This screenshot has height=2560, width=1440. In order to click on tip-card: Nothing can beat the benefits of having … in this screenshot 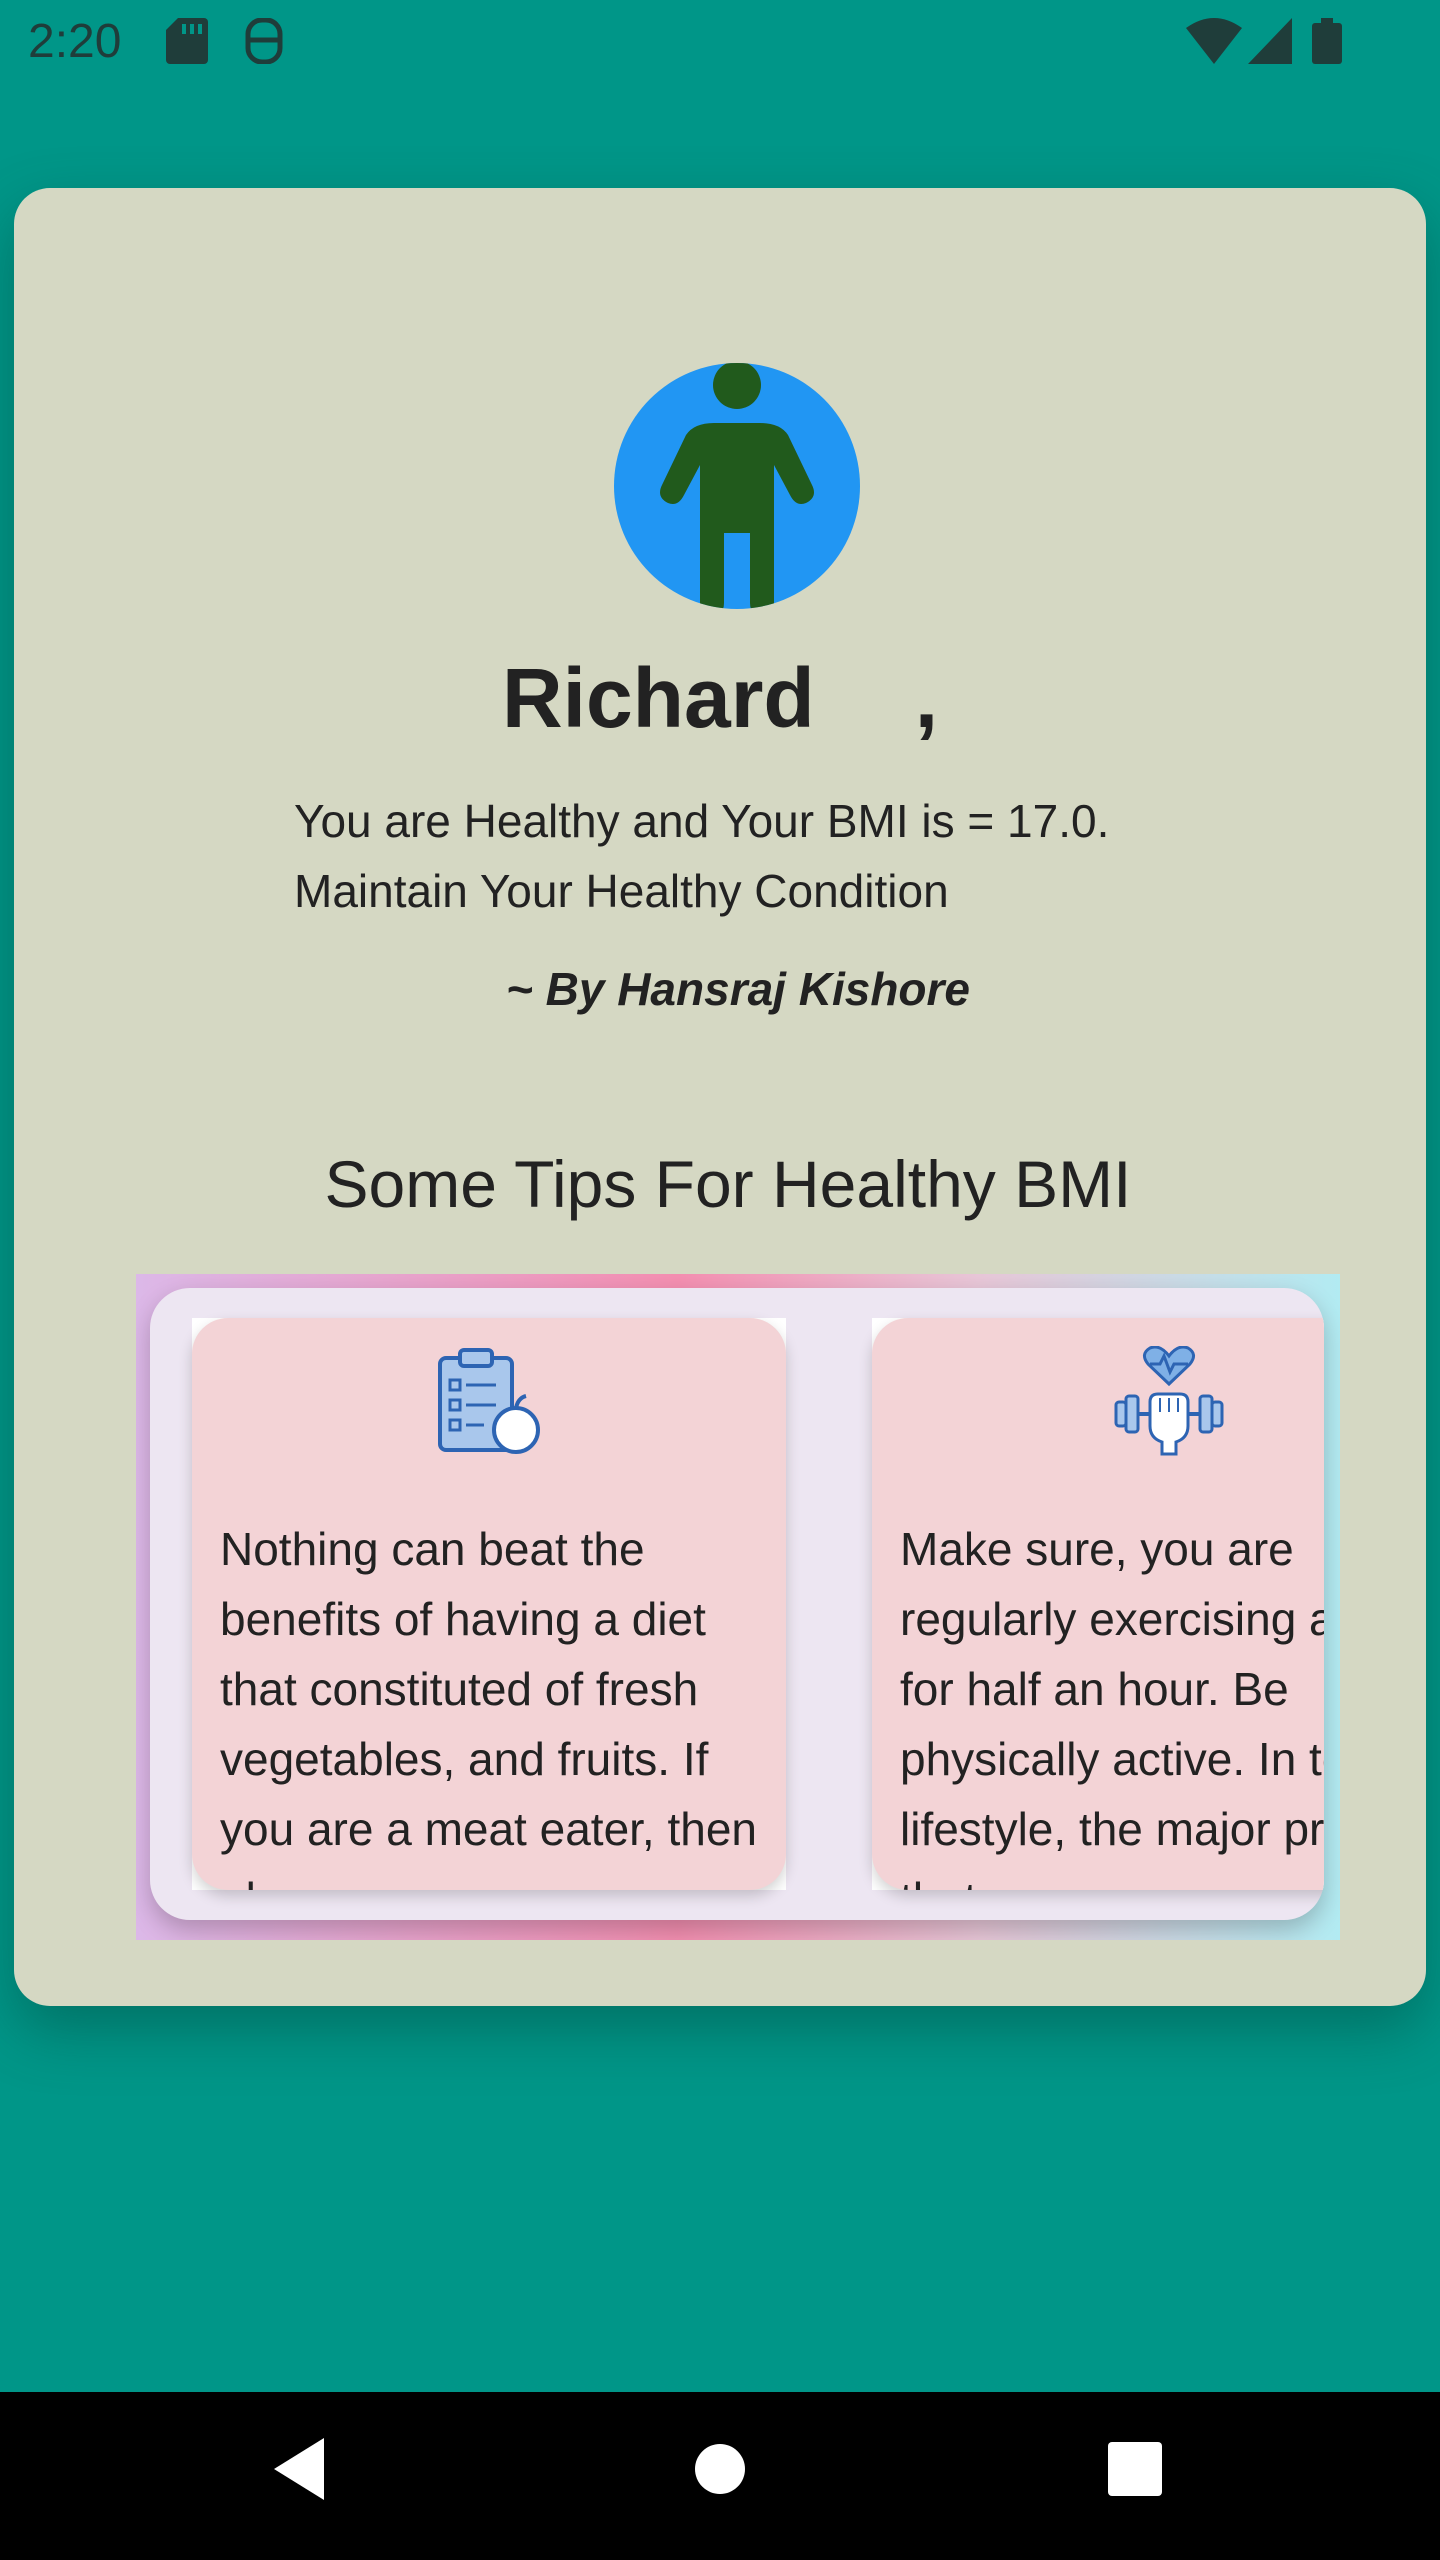, I will do `click(489, 1604)`.